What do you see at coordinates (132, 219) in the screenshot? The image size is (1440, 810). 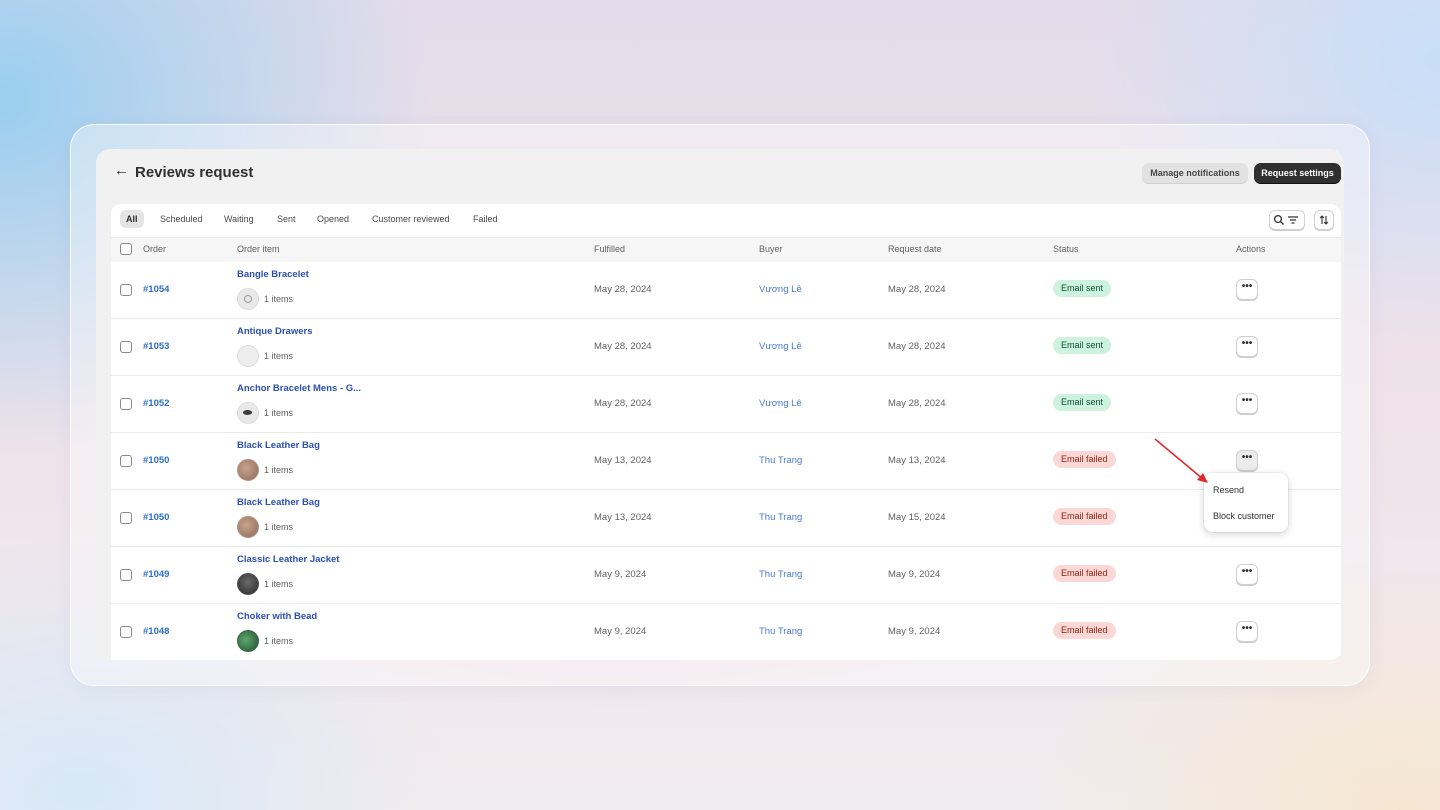 I see `tab-all: All` at bounding box center [132, 219].